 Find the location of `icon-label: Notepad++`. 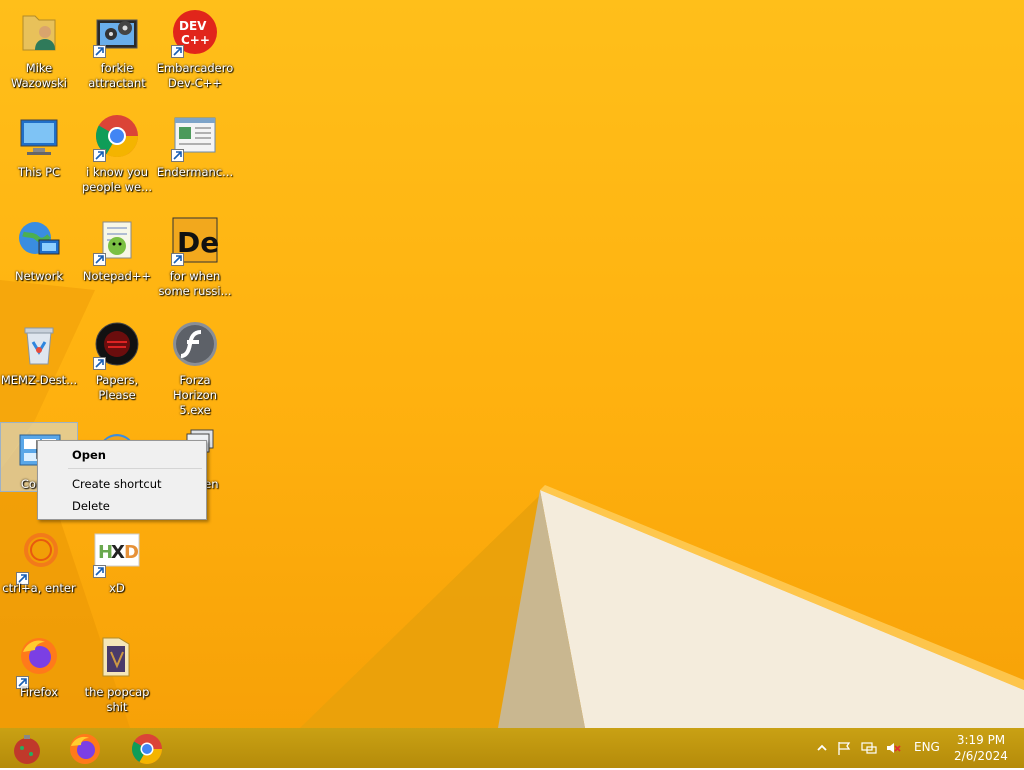

icon-label: Notepad++ is located at coordinates (117, 276).